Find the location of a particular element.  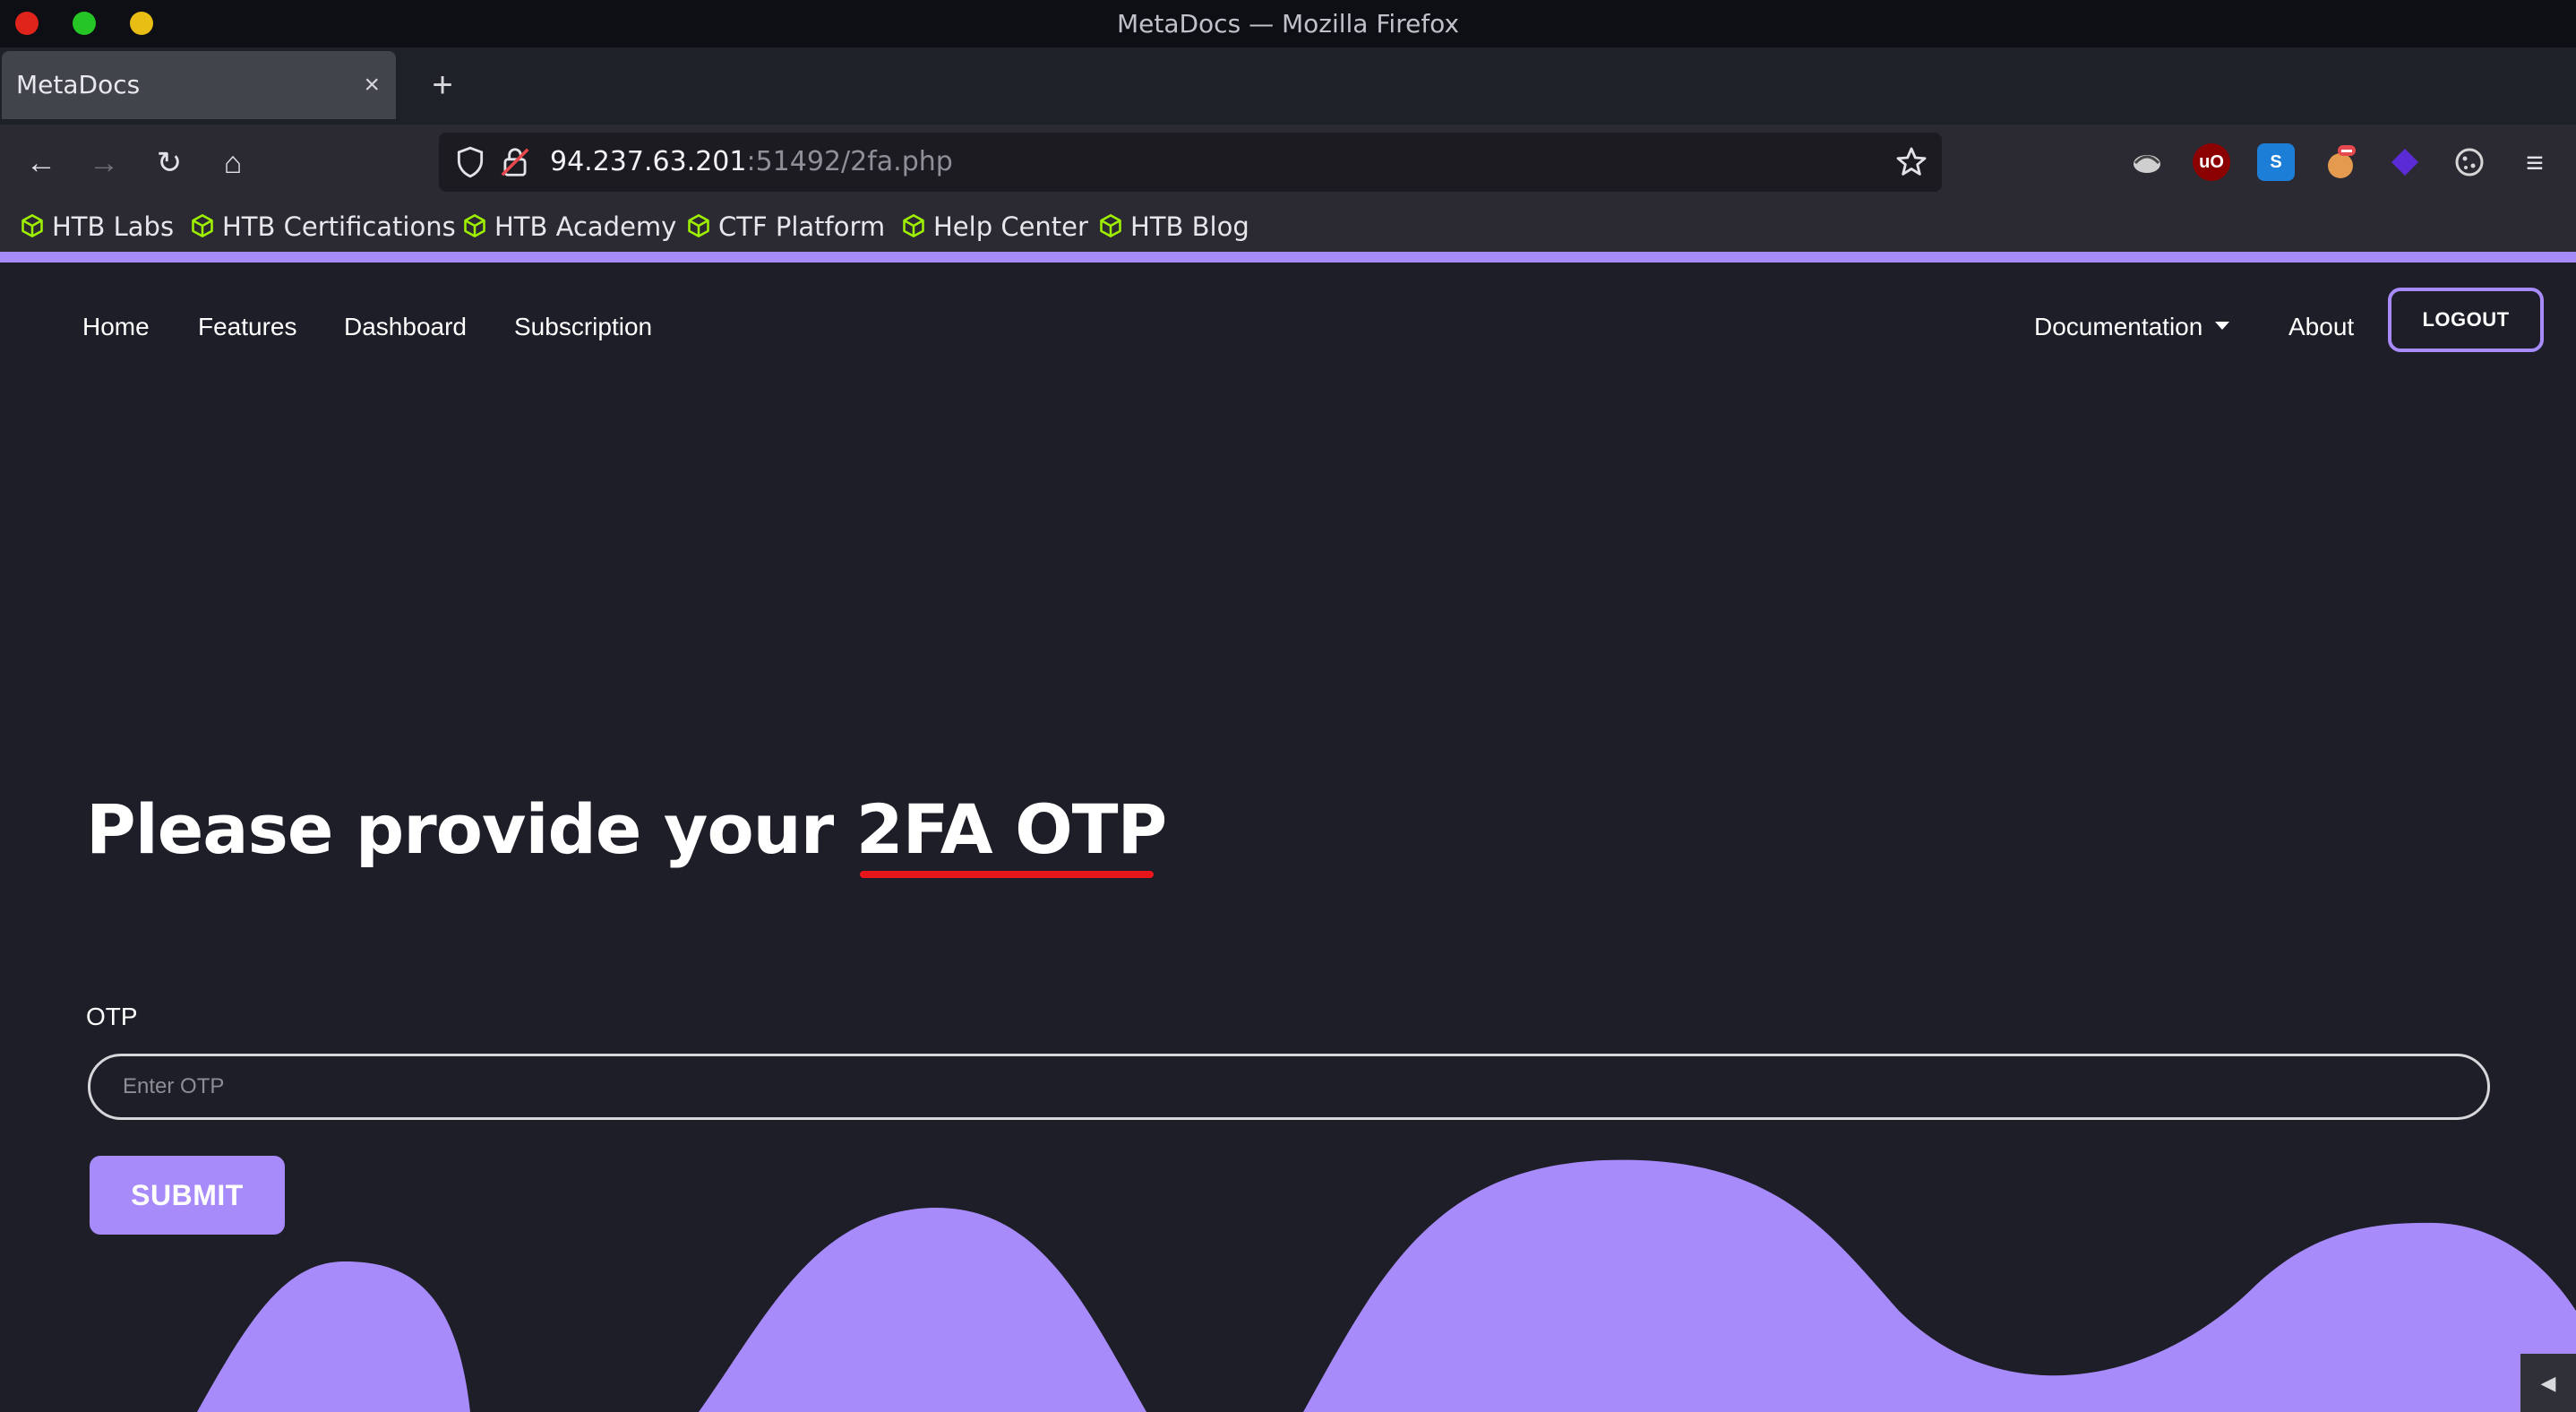

bookmark-star-icon is located at coordinates (1911, 162).